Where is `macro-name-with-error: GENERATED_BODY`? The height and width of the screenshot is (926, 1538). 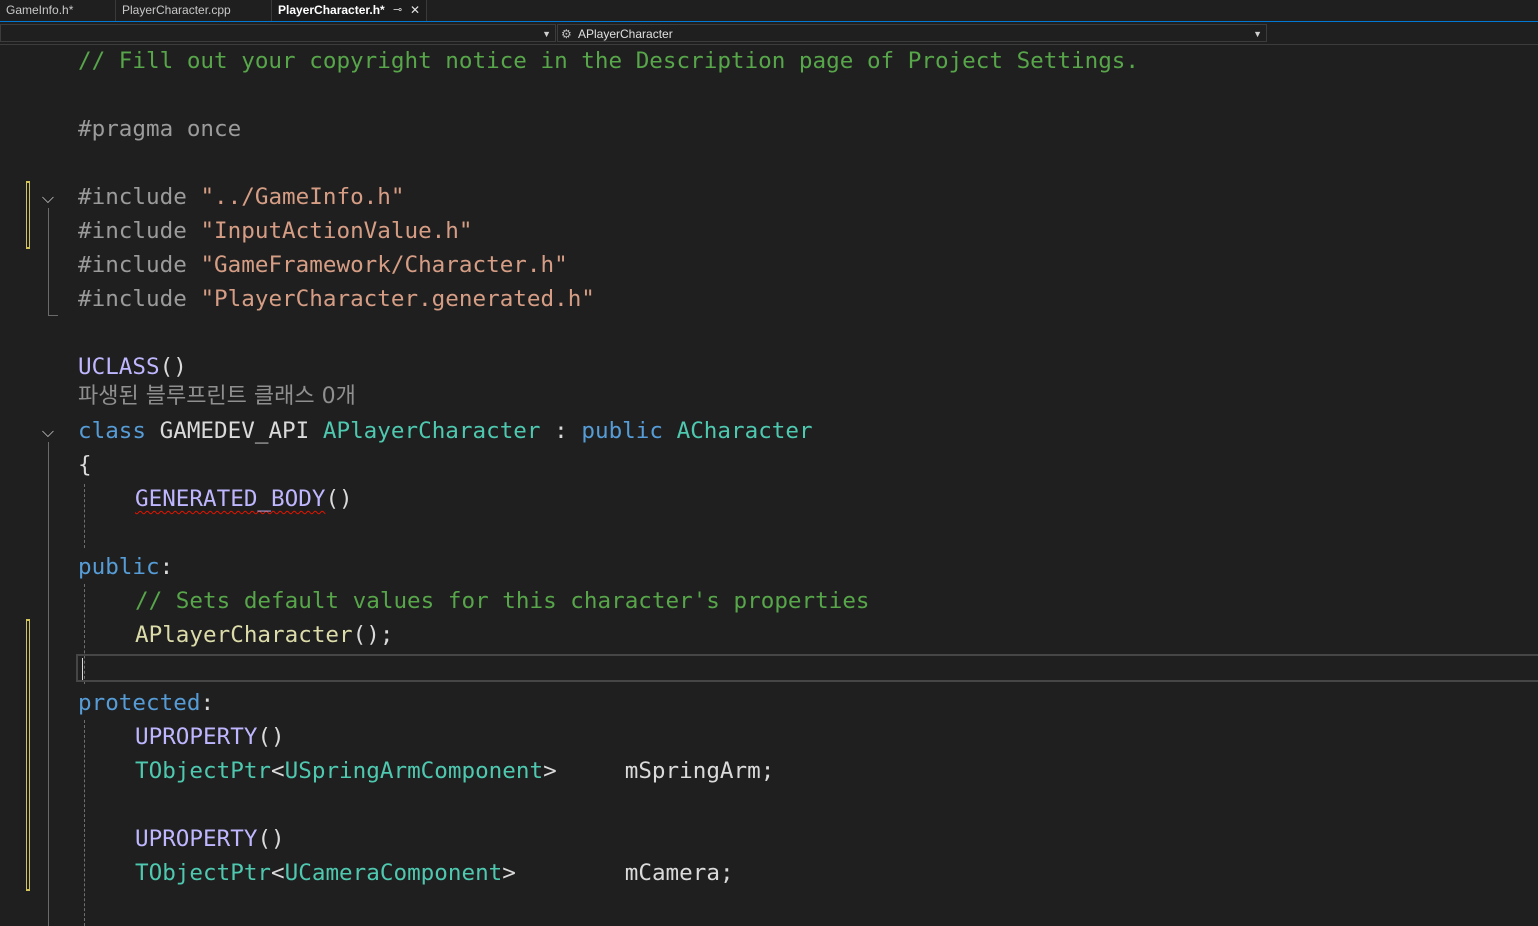
macro-name-with-error: GENERATED_BODY is located at coordinates (230, 499).